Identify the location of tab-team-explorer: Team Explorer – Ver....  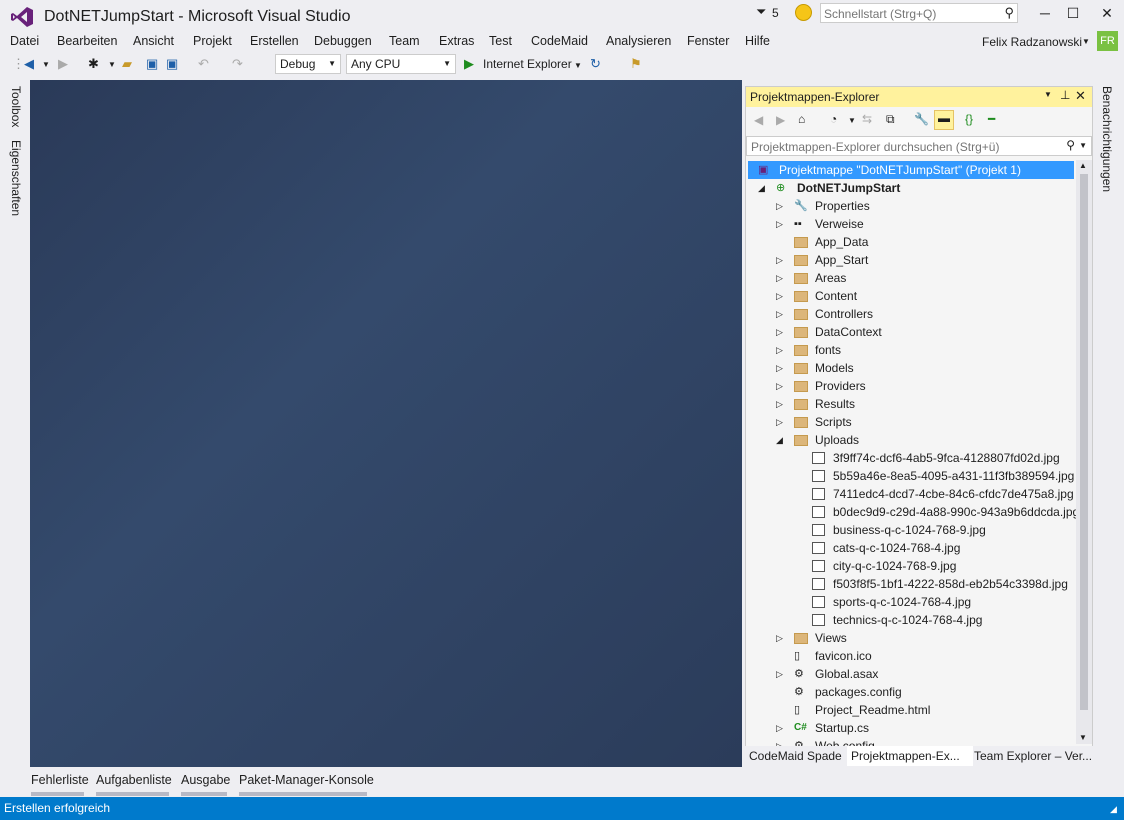
(1033, 756).